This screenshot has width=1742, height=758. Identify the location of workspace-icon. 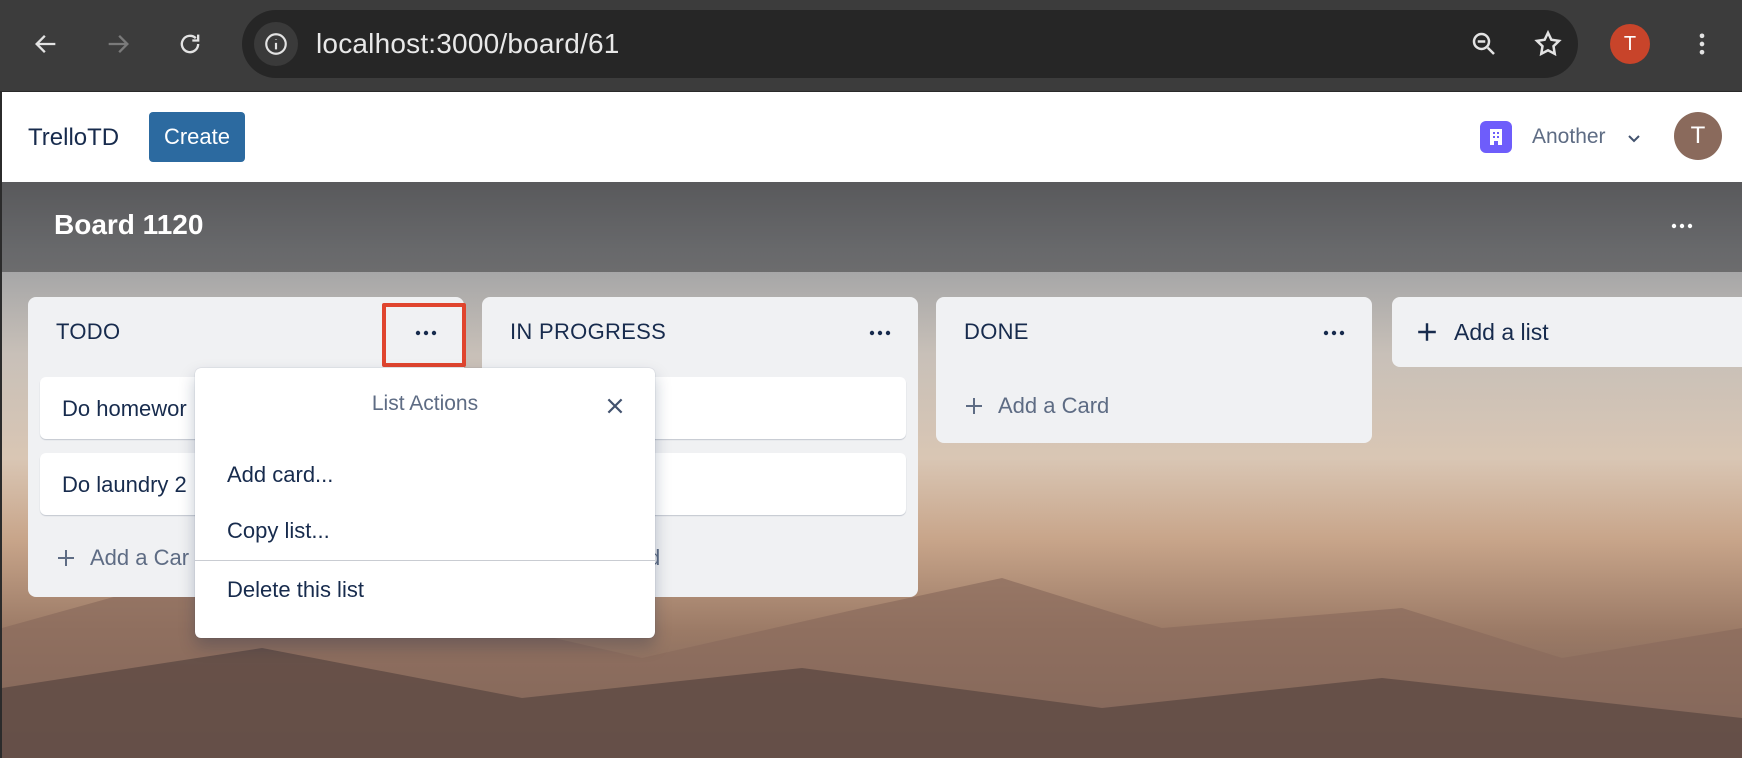
(1496, 137).